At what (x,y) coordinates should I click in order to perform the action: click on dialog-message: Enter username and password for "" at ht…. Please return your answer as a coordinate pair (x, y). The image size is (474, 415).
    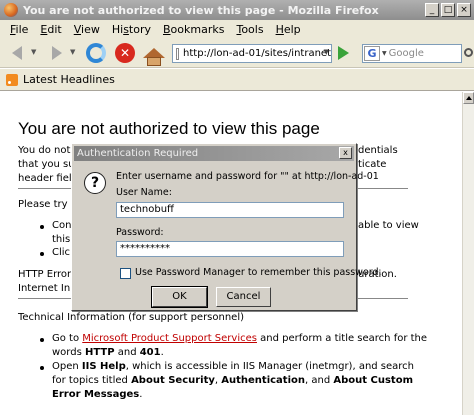
    Looking at the image, I should click on (247, 176).